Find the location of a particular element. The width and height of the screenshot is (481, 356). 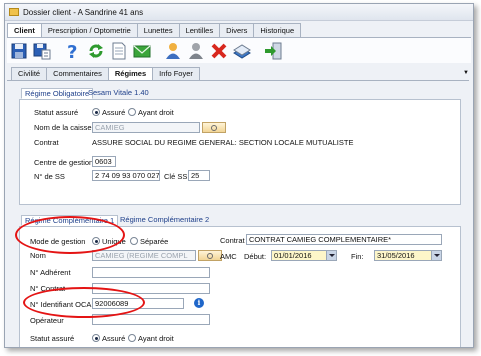

debut-date-picker: 01/01/2016 is located at coordinates (304, 255).